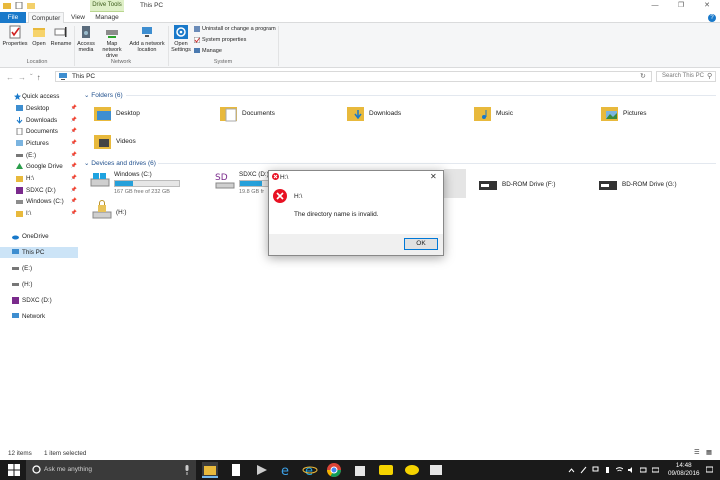  What do you see at coordinates (619, 470) in the screenshot?
I see `wifi-icon` at bounding box center [619, 470].